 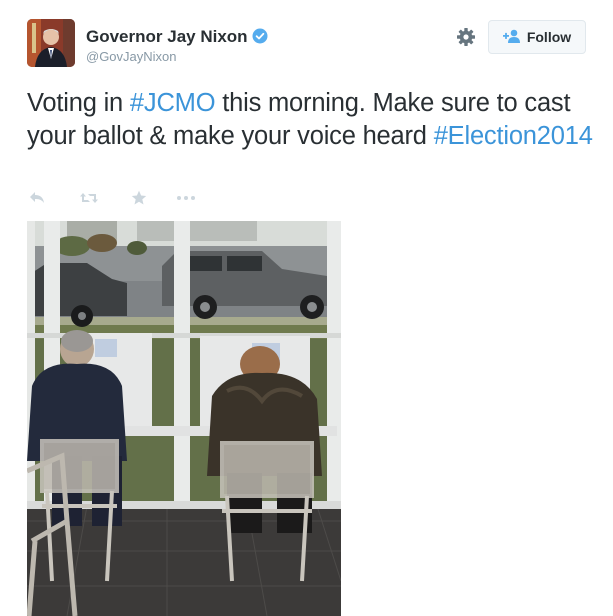 I want to click on reply-icon, so click(x=37, y=198).